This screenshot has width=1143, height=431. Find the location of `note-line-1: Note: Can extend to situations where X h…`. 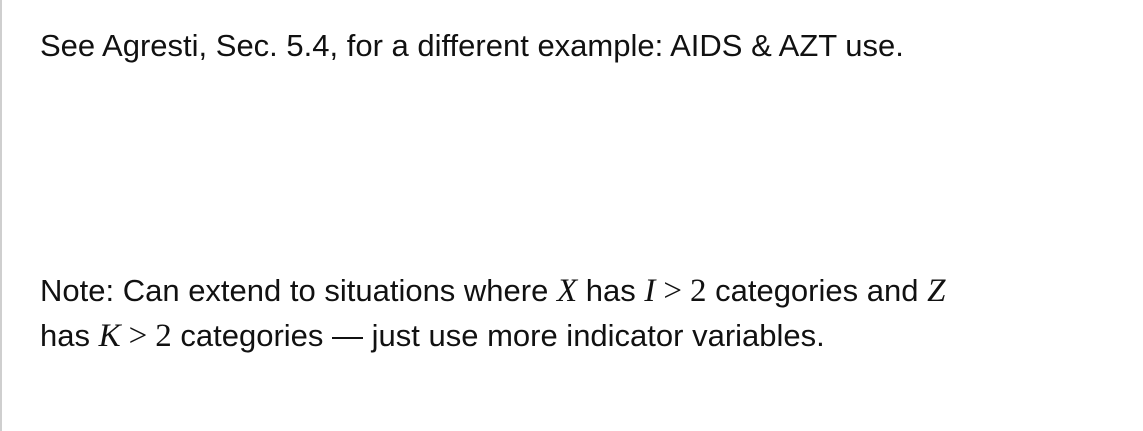

note-line-1: Note: Can extend to situations where X h… is located at coordinates (492, 291).